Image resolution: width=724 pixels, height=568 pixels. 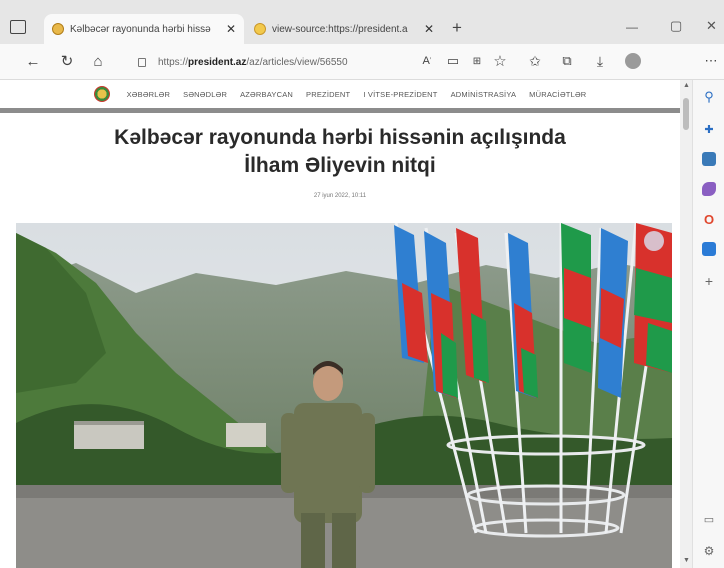 What do you see at coordinates (709, 219) in the screenshot?
I see `office-icon: O` at bounding box center [709, 219].